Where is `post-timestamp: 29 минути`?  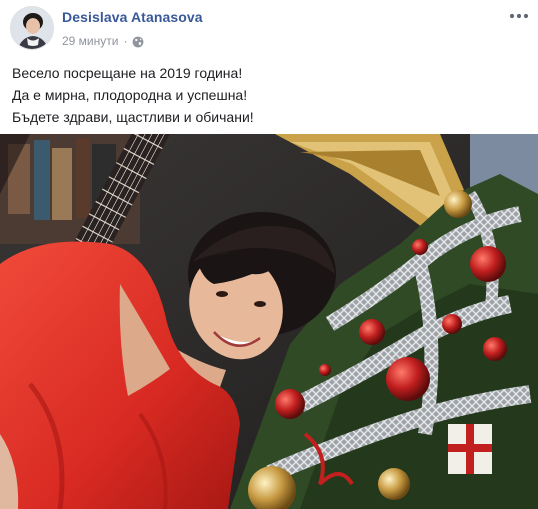
post-timestamp: 29 минути is located at coordinates (90, 41).